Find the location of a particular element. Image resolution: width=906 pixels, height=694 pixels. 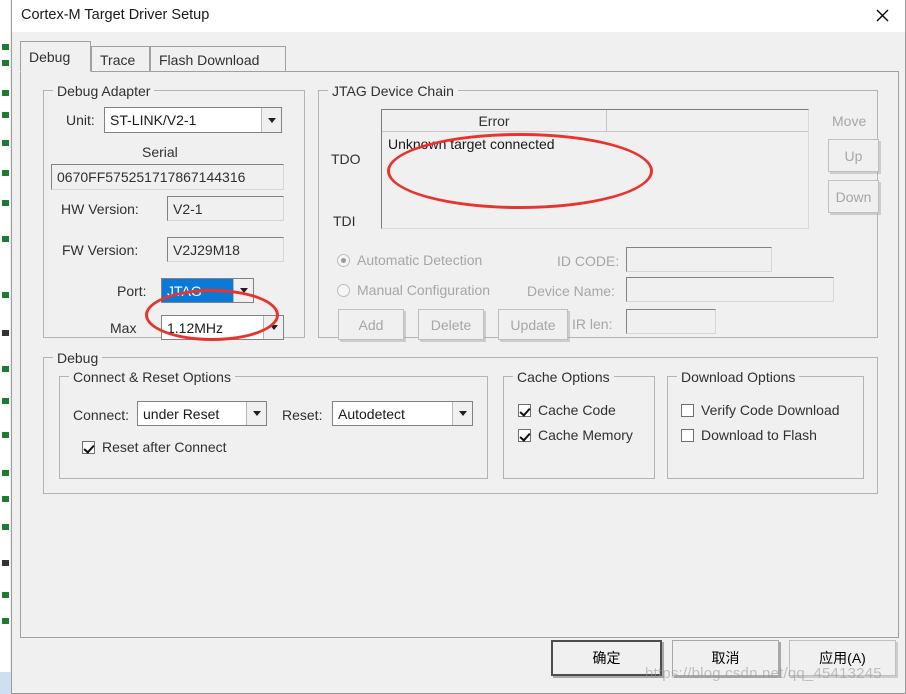

radio-automatic-detection: Automatic Detection is located at coordinates (409, 260).